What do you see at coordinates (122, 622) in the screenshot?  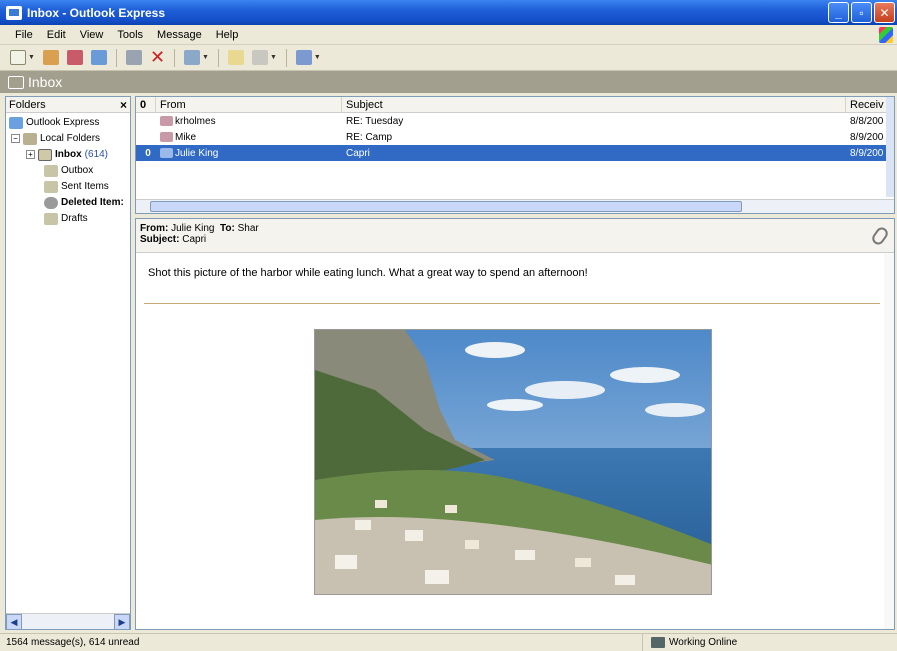 I see `scroll-right-arrow: ▶` at bounding box center [122, 622].